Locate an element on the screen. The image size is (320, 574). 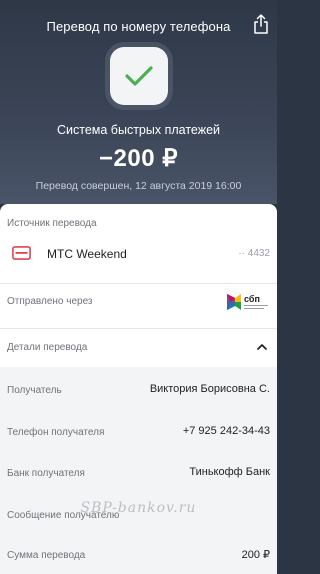
detail-value: +7 925 242-34-43 is located at coordinates (226, 431).